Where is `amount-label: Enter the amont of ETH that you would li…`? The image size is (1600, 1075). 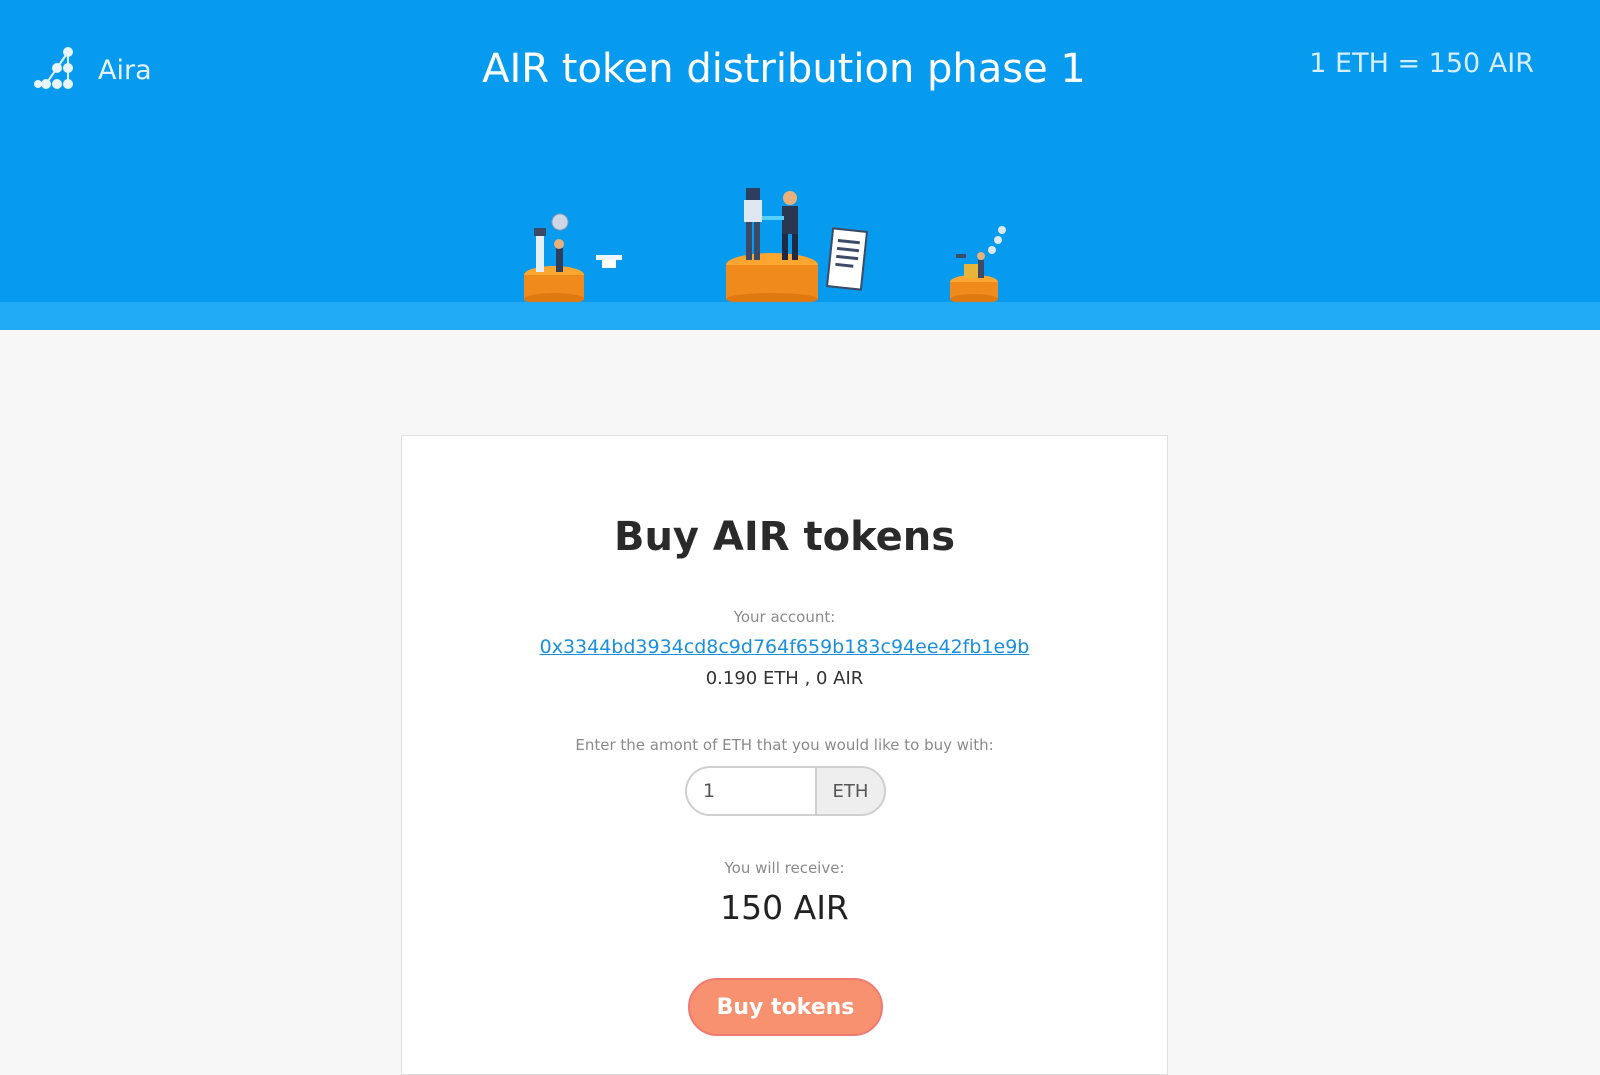 amount-label: Enter the amont of ETH that you would li… is located at coordinates (784, 745).